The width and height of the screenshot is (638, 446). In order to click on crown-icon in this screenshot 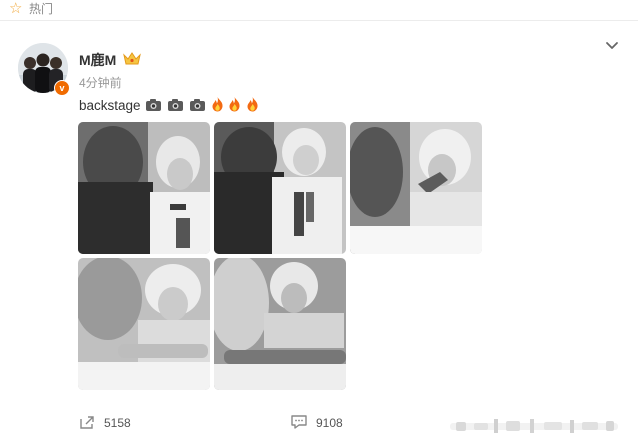, I will do `click(132, 58)`.